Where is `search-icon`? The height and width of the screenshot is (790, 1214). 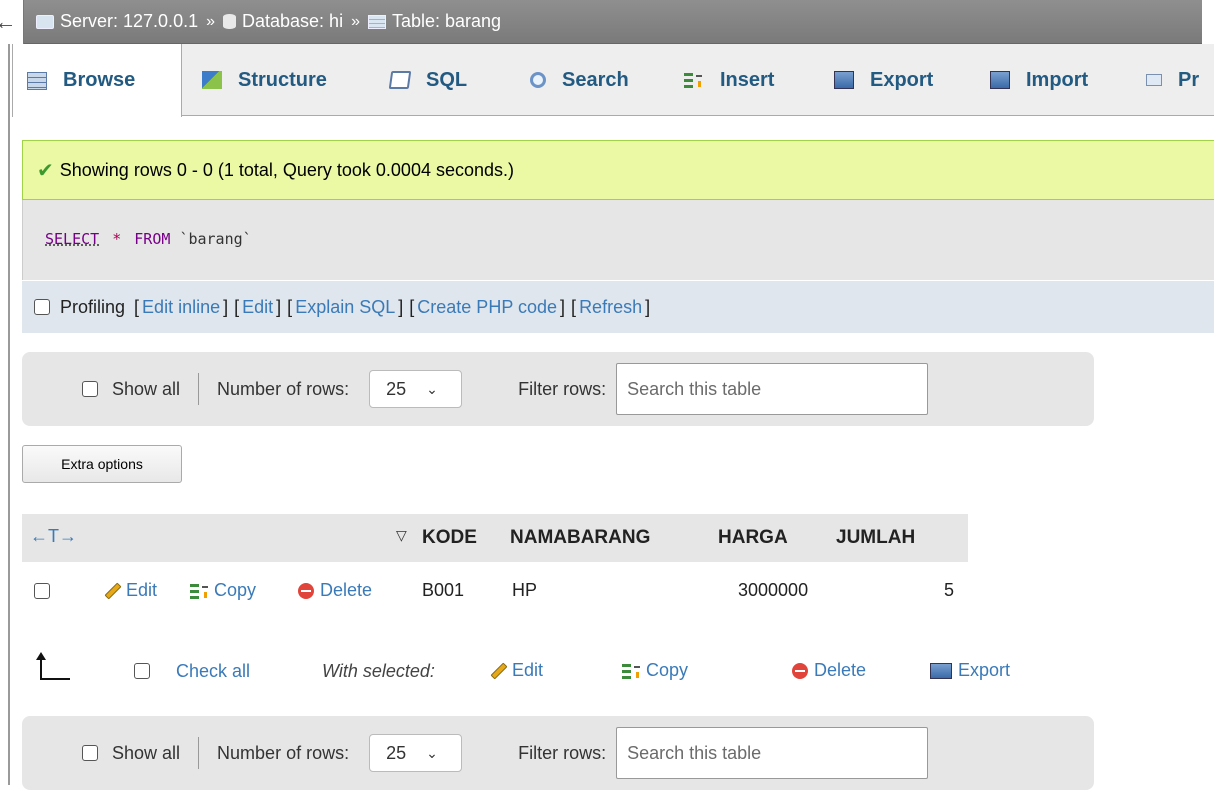
search-icon is located at coordinates (538, 80).